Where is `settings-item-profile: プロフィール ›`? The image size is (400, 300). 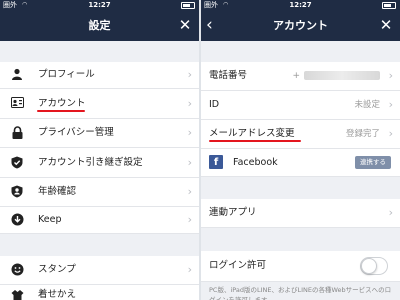
settings-item-profile: プロフィール › is located at coordinates (99, 75).